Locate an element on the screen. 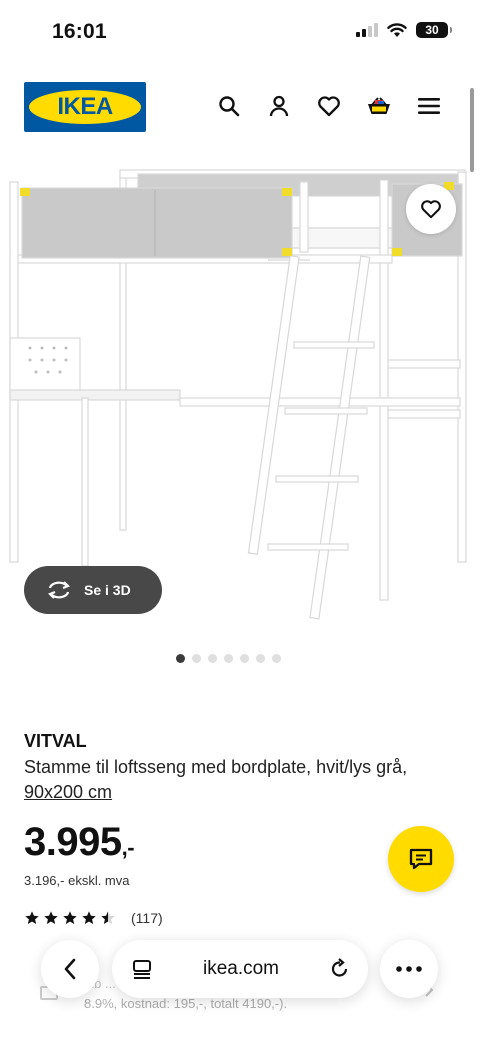 This screenshot has width=480, height=1039. status-indicators: 30 is located at coordinates (404, 30).